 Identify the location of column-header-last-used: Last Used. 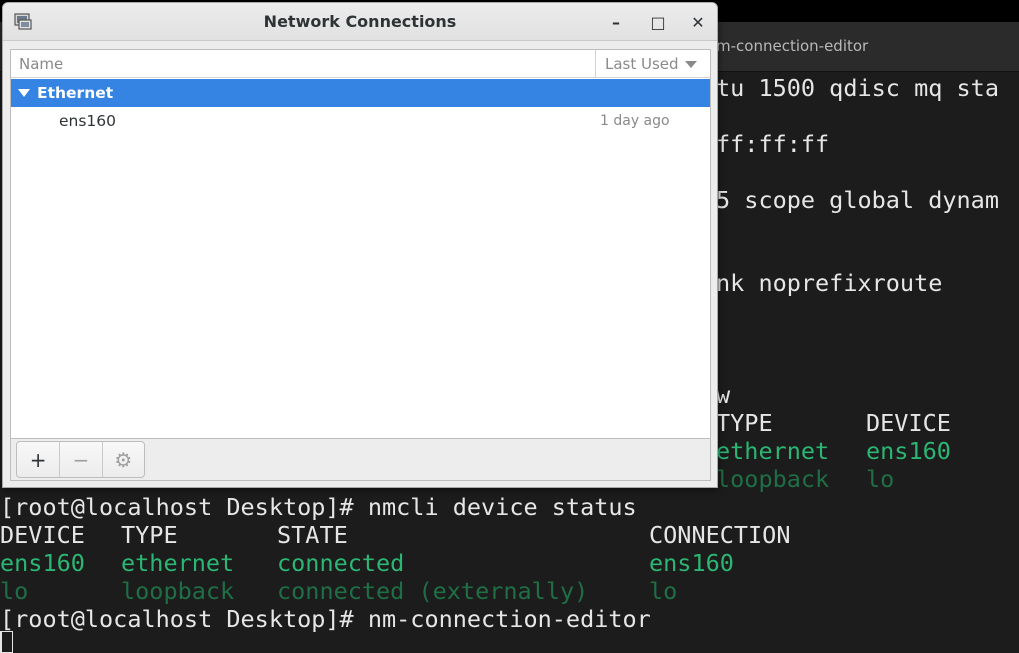
(653, 64).